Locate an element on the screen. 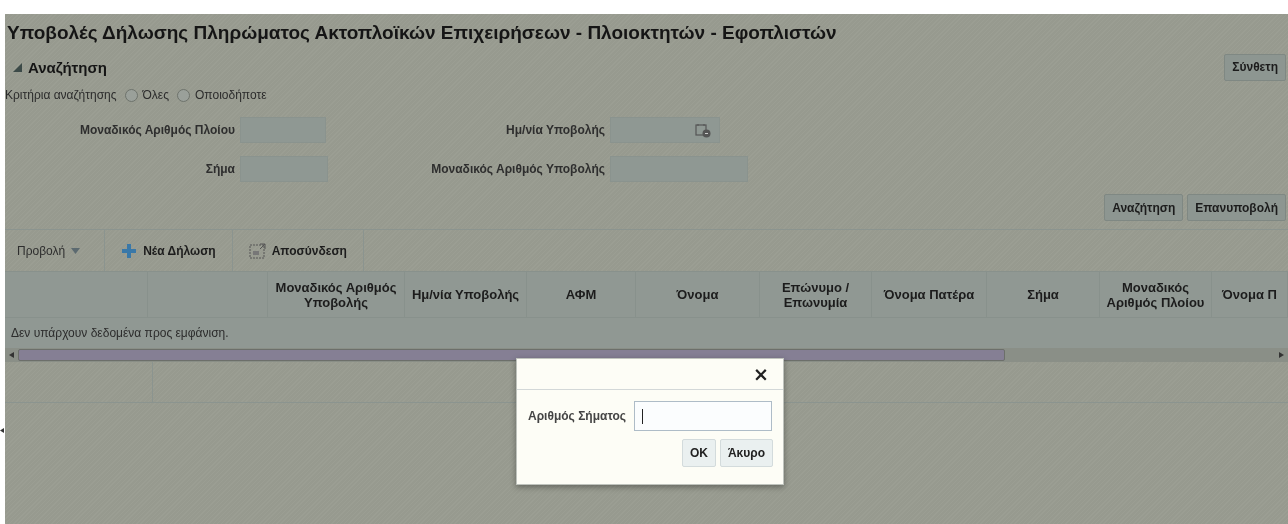 The height and width of the screenshot is (524, 1288). section-header: Αναζήτηση is located at coordinates (60, 67).